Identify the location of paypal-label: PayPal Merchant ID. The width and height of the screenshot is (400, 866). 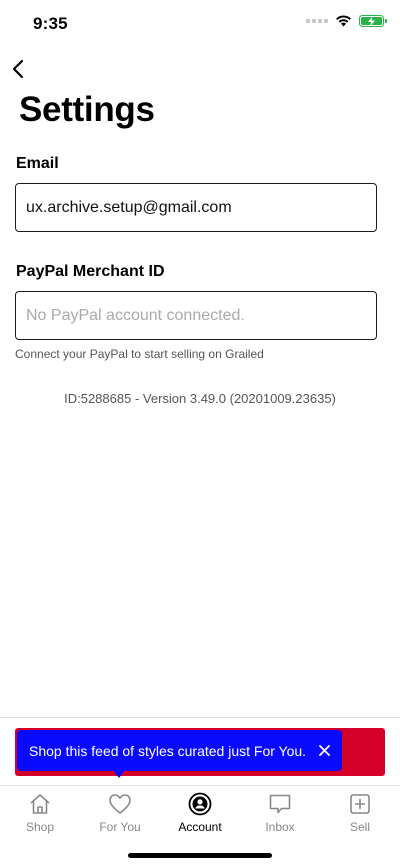
(90, 271).